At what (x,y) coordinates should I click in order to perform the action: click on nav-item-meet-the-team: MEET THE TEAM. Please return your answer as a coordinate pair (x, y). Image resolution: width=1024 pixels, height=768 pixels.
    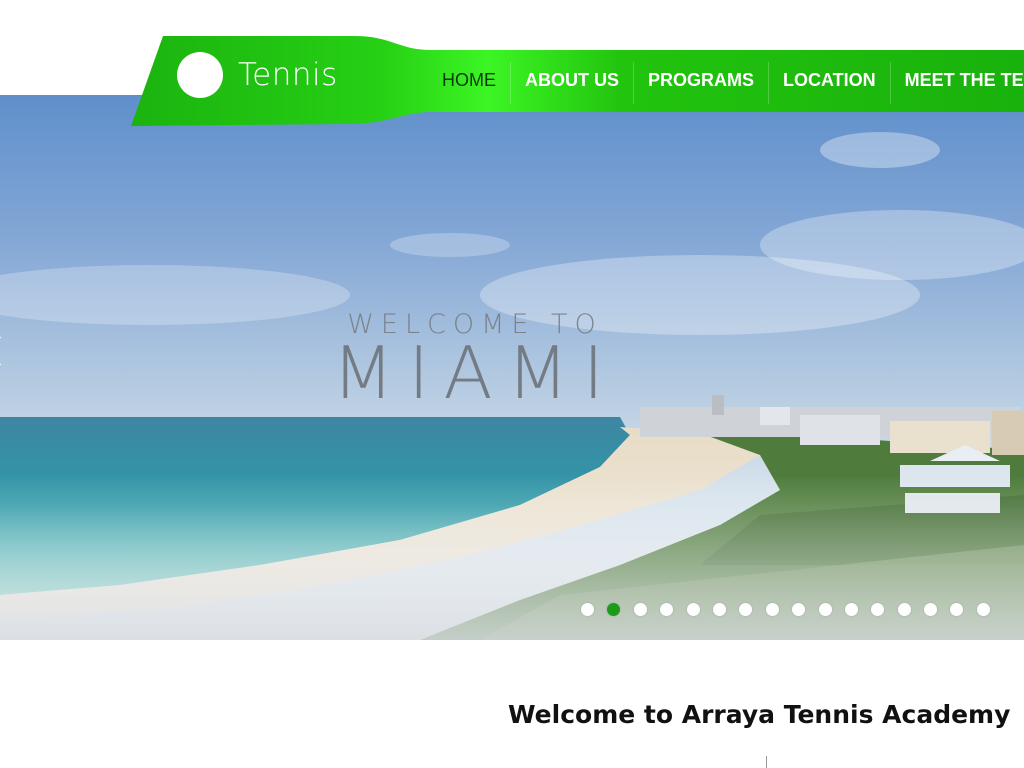
    Looking at the image, I should click on (957, 83).